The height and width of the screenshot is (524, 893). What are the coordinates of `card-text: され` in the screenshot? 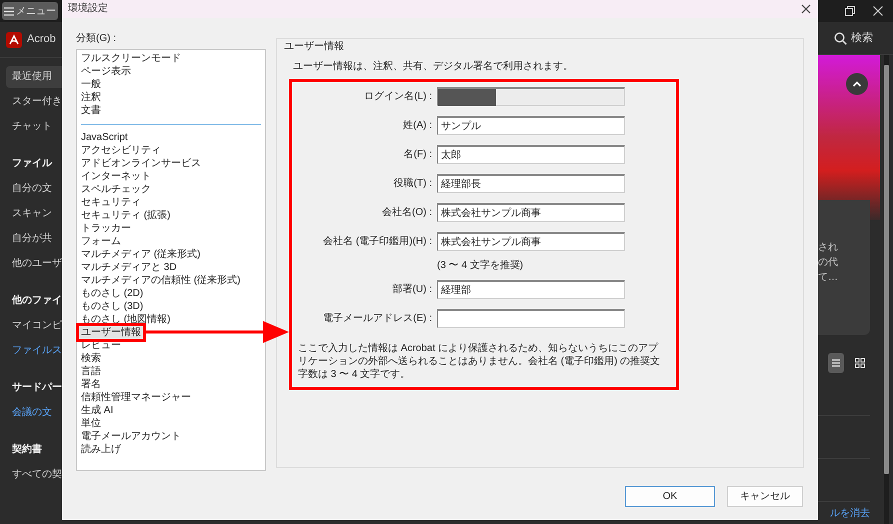 It's located at (828, 248).